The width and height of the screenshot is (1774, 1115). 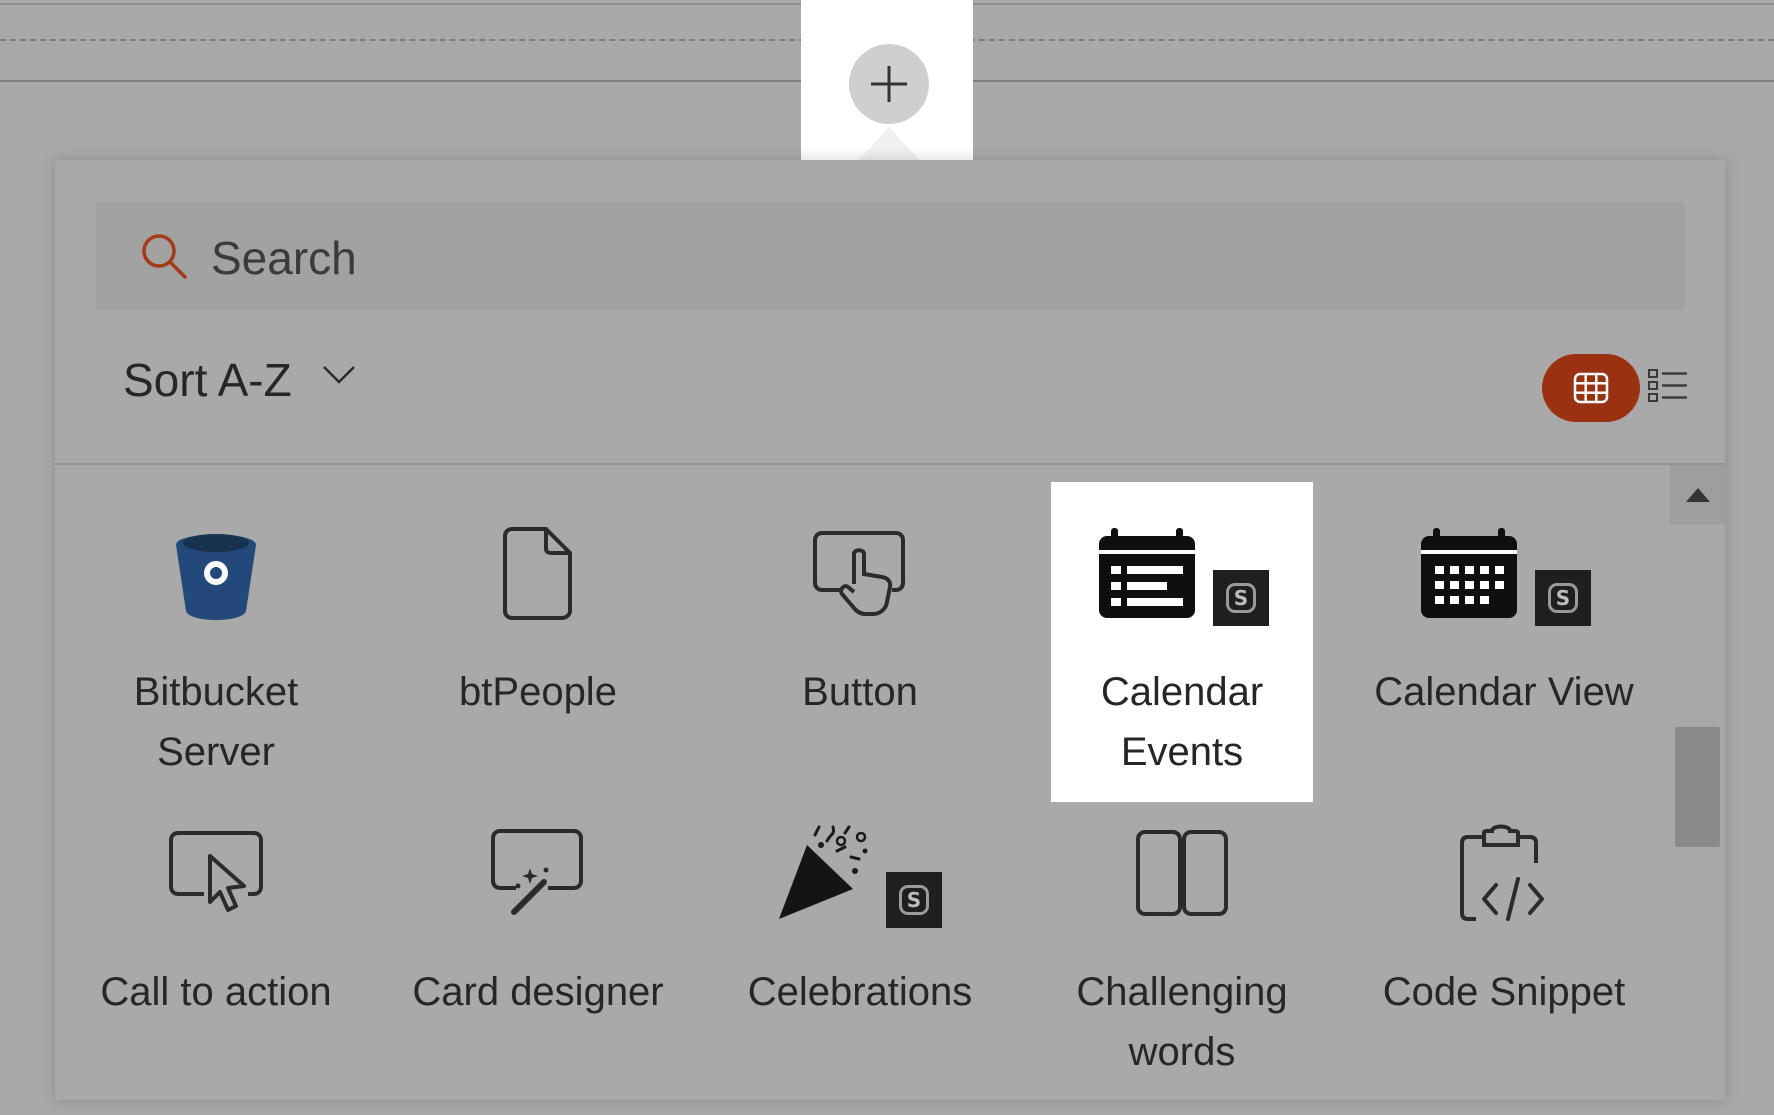 I want to click on tile-label: Calendar Events, so click(x=1182, y=722).